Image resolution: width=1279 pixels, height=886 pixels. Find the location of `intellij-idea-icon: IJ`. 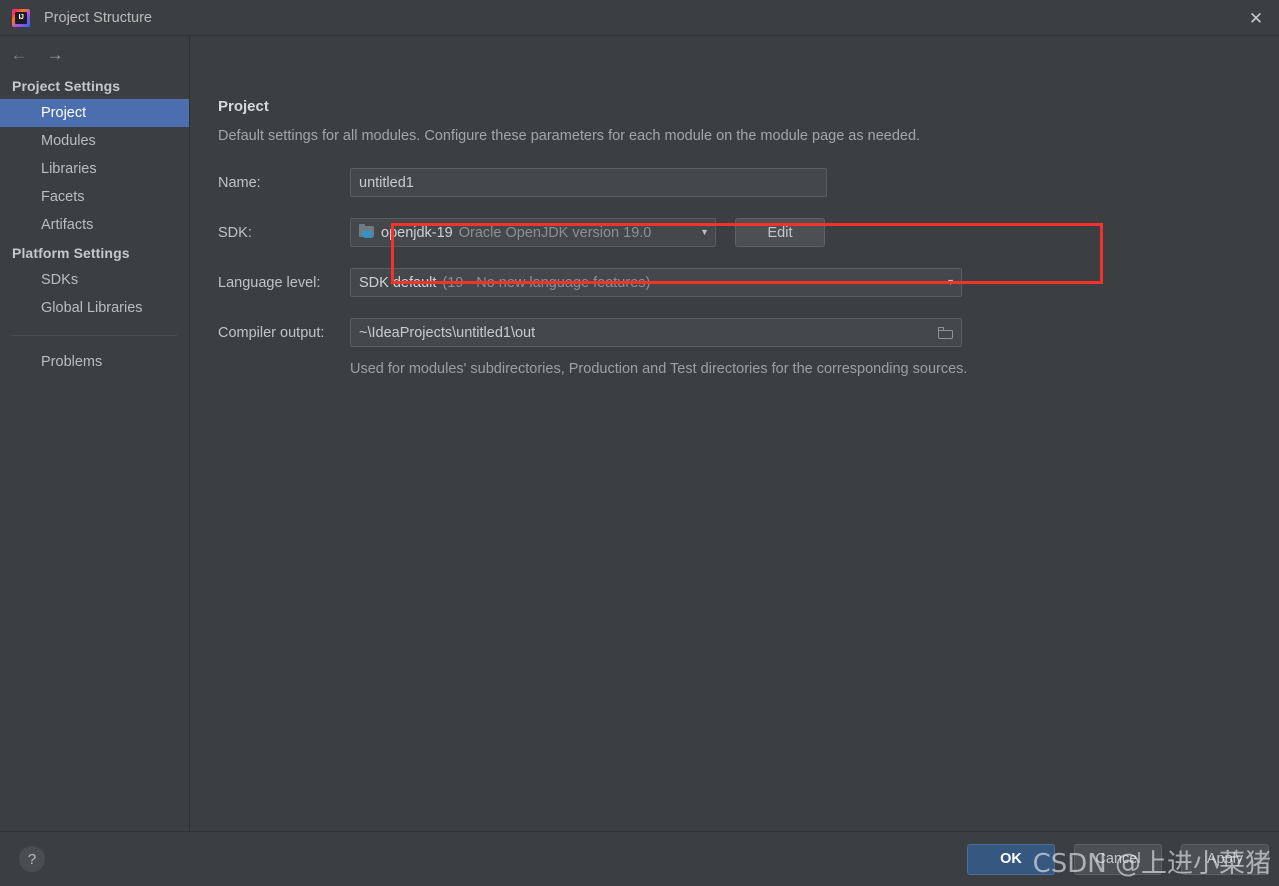

intellij-idea-icon: IJ is located at coordinates (21, 17).